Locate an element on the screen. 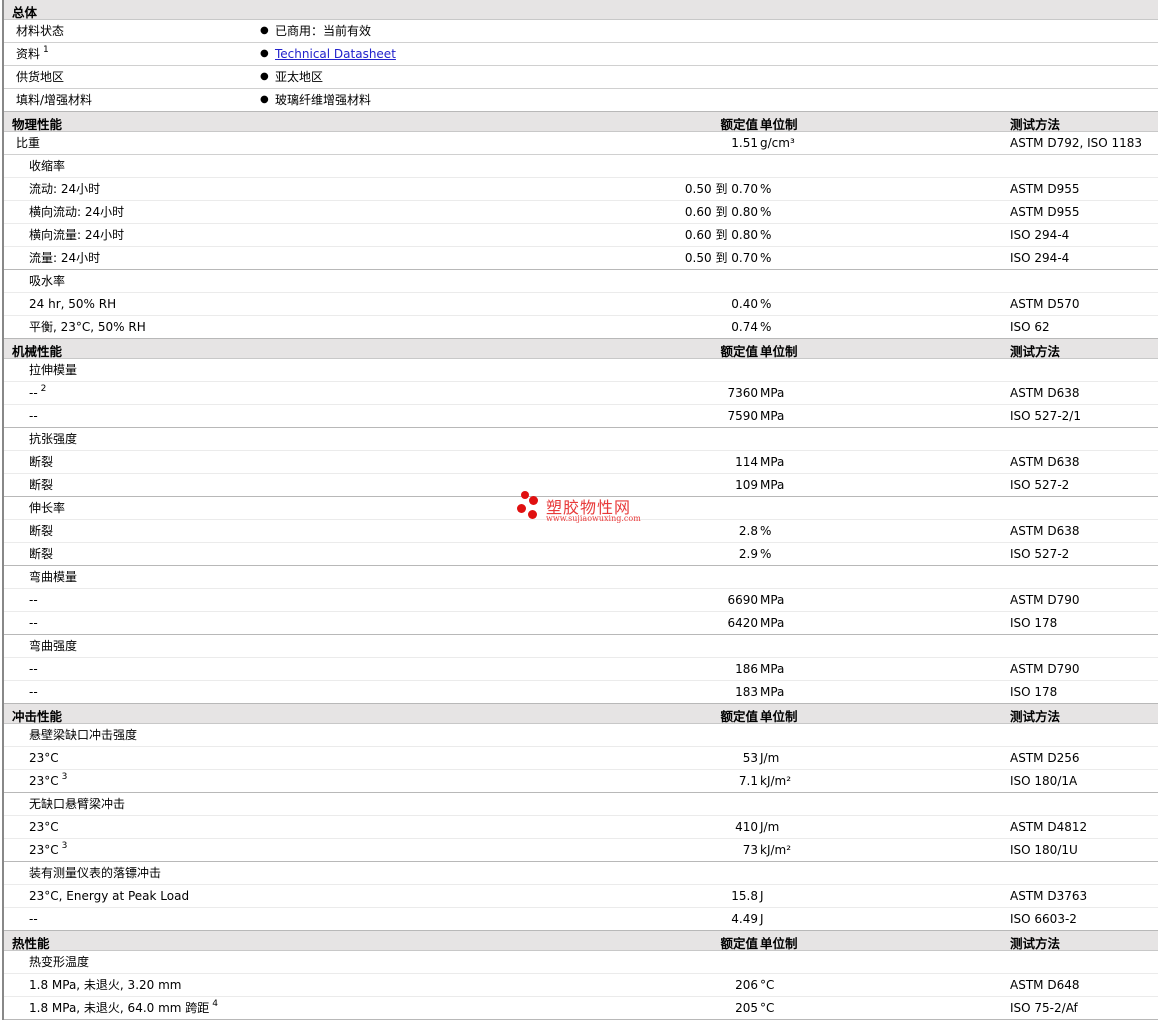 The image size is (1158, 1020). row-label-text: 流量: 24小时 is located at coordinates (65, 258).